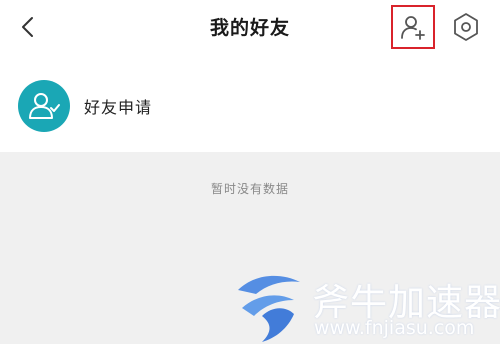 This screenshot has width=500, height=344. I want to click on add-friend-button, so click(413, 27).